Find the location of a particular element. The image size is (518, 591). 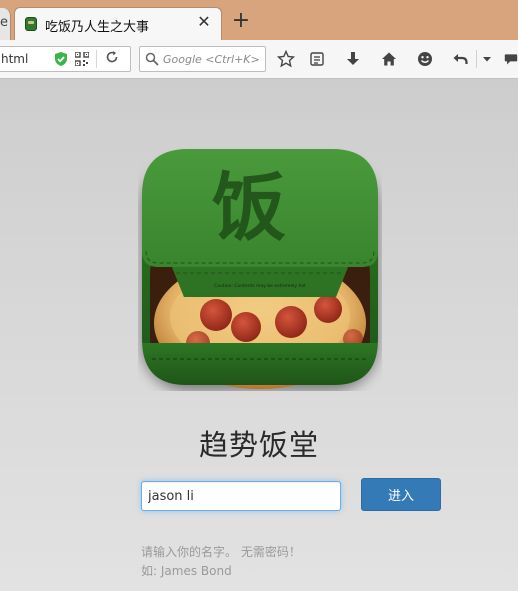

security-shield-icon is located at coordinates (61, 59).